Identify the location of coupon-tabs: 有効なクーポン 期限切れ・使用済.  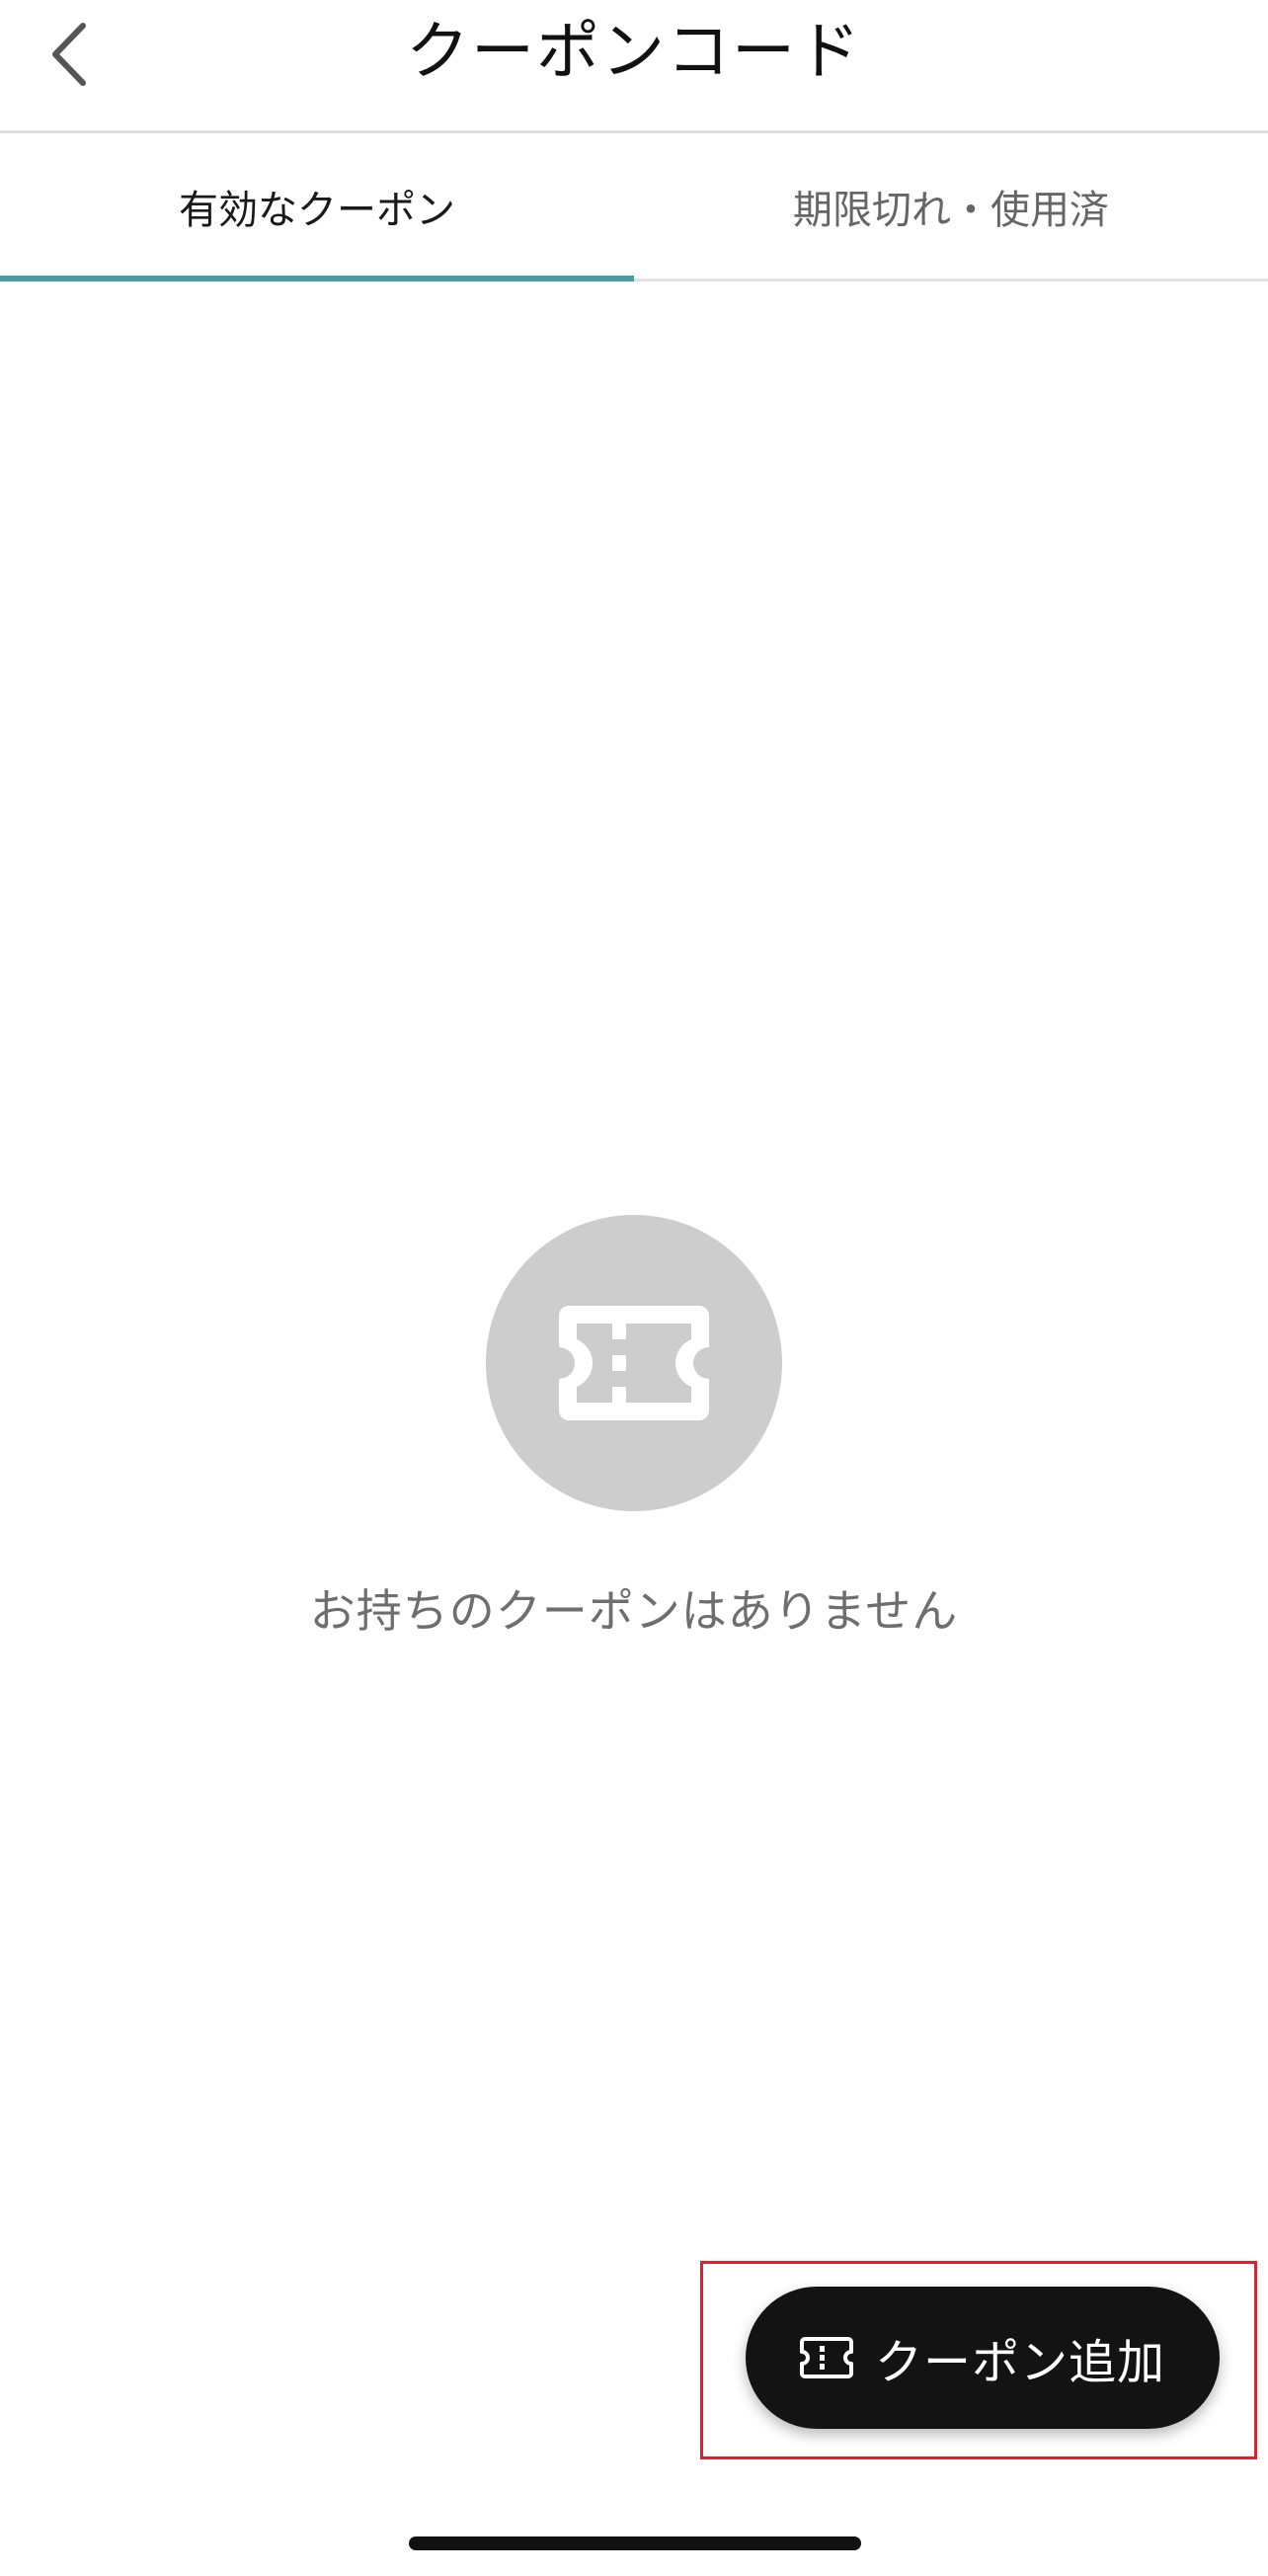
(634, 207).